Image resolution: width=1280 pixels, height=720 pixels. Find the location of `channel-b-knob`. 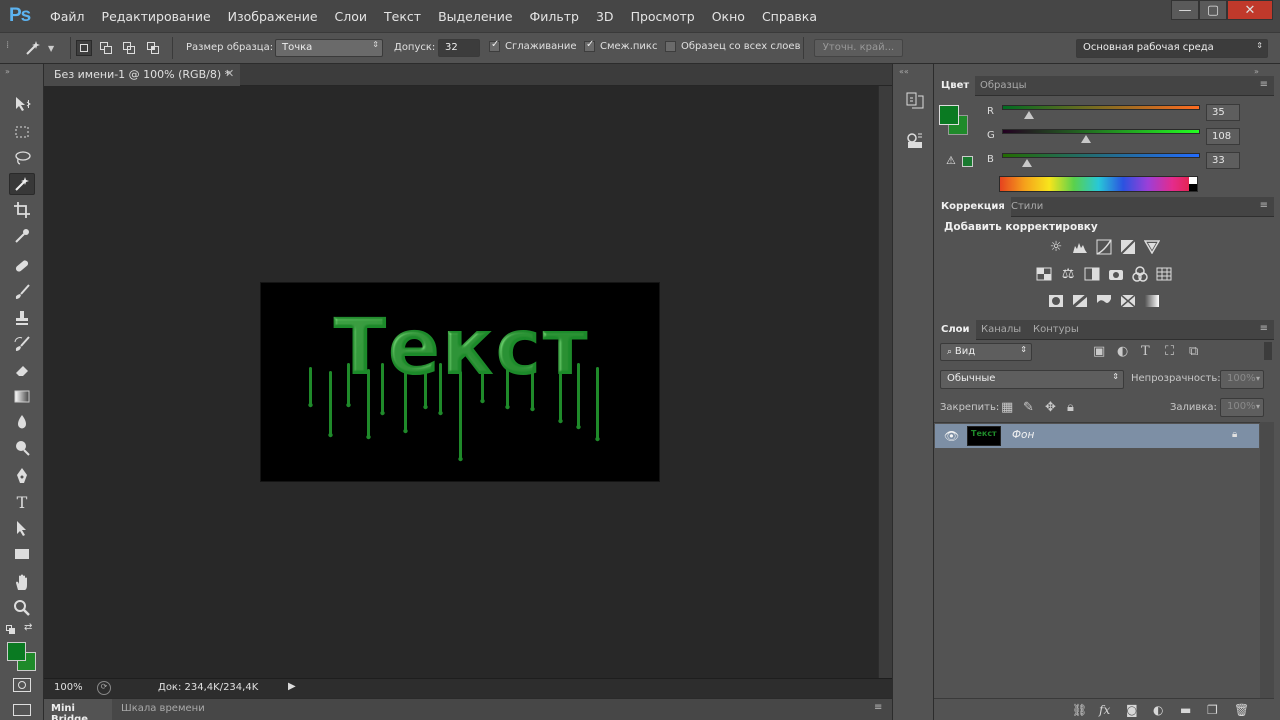

channel-b-knob is located at coordinates (1027, 163).